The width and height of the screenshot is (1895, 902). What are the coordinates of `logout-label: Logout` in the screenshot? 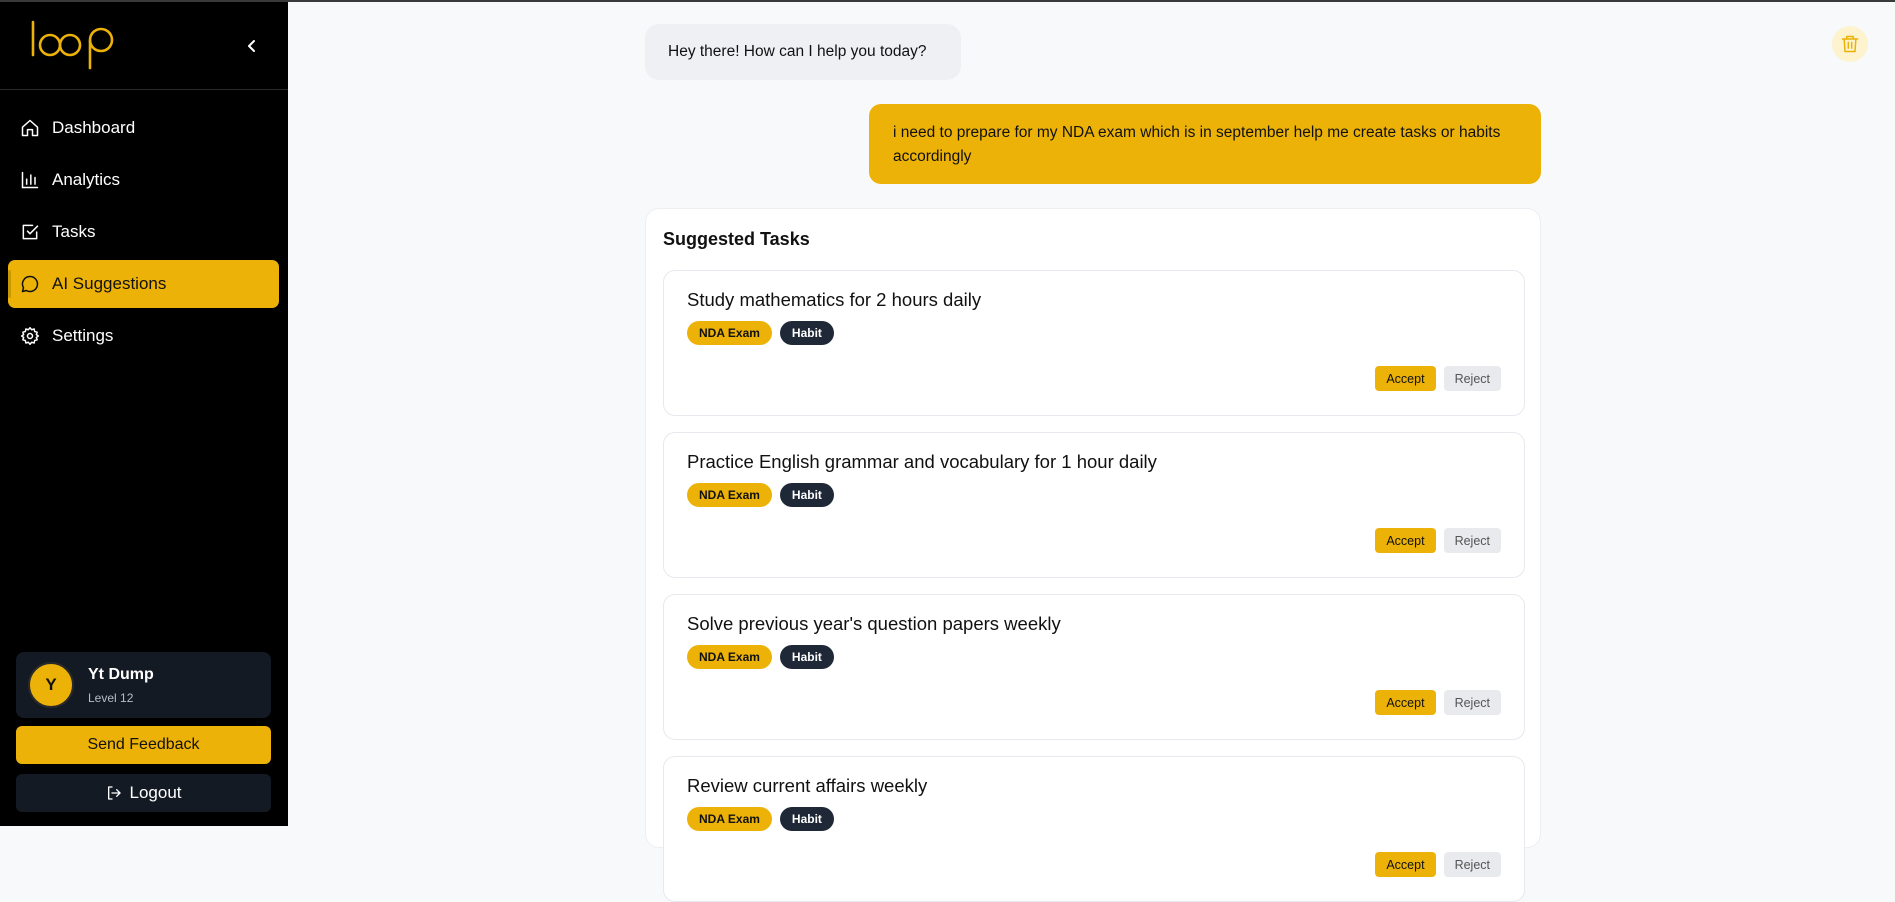 It's located at (155, 792).